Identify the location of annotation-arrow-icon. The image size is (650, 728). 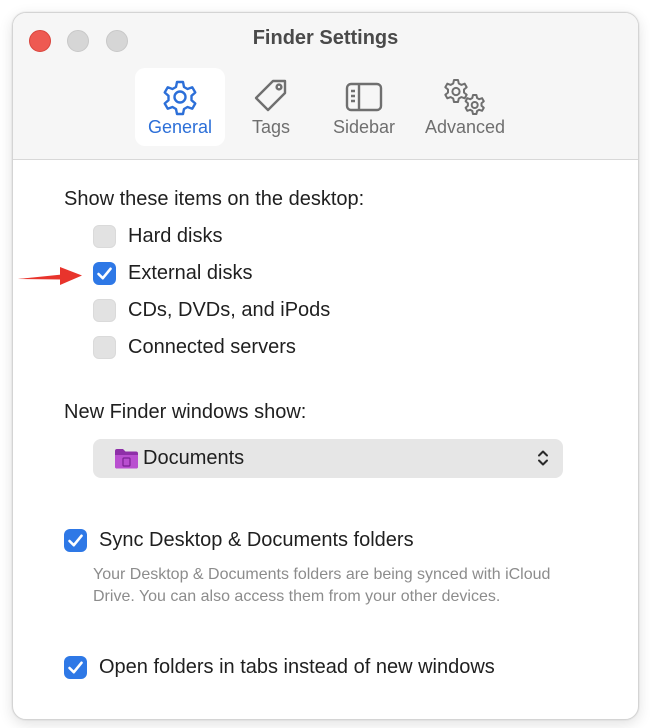
(50, 276).